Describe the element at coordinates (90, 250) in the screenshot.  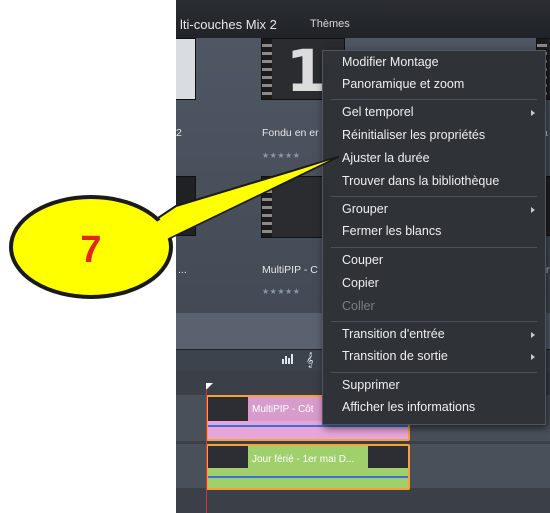
I see `callout-number: 7` at that location.